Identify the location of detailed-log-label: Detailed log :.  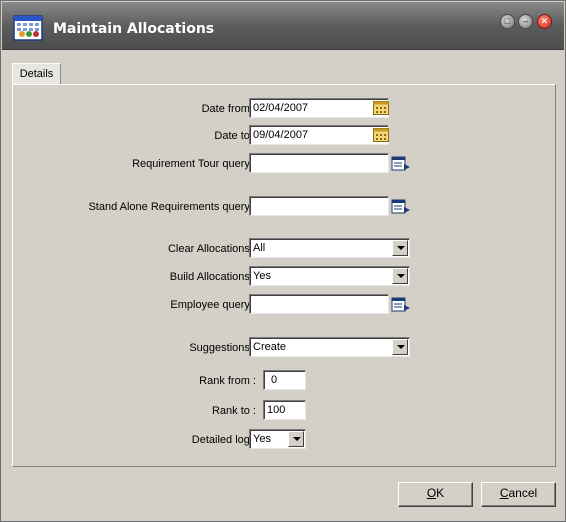
(223, 440).